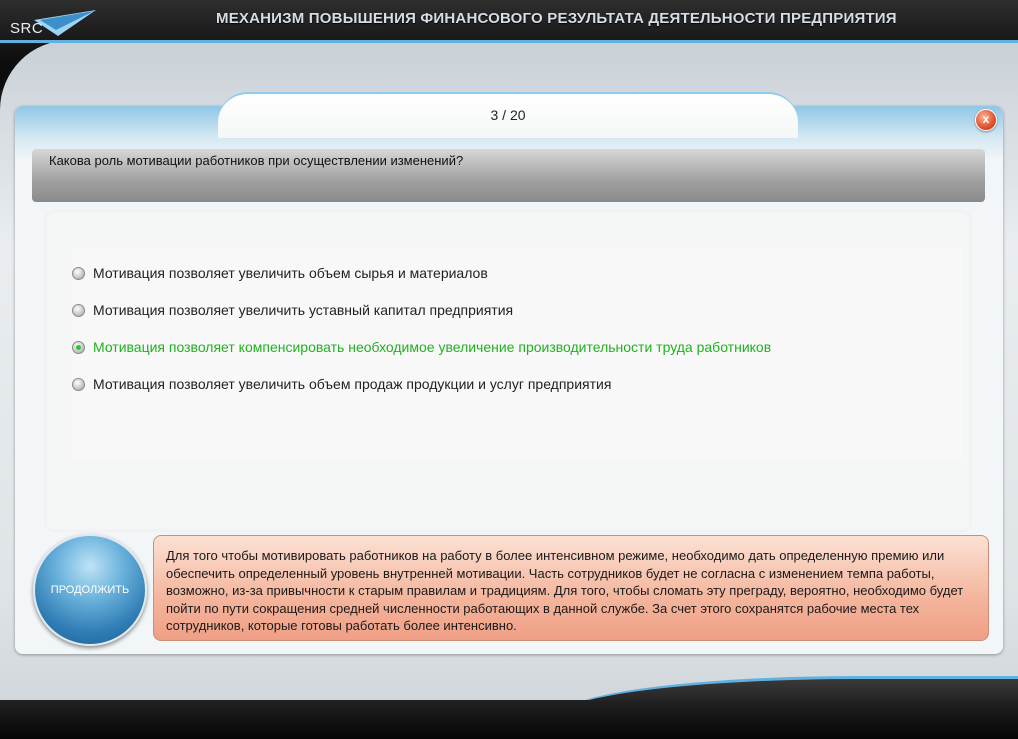  What do you see at coordinates (90, 590) in the screenshot?
I see `continue-button: ПРОДОЛЖИТЬ` at bounding box center [90, 590].